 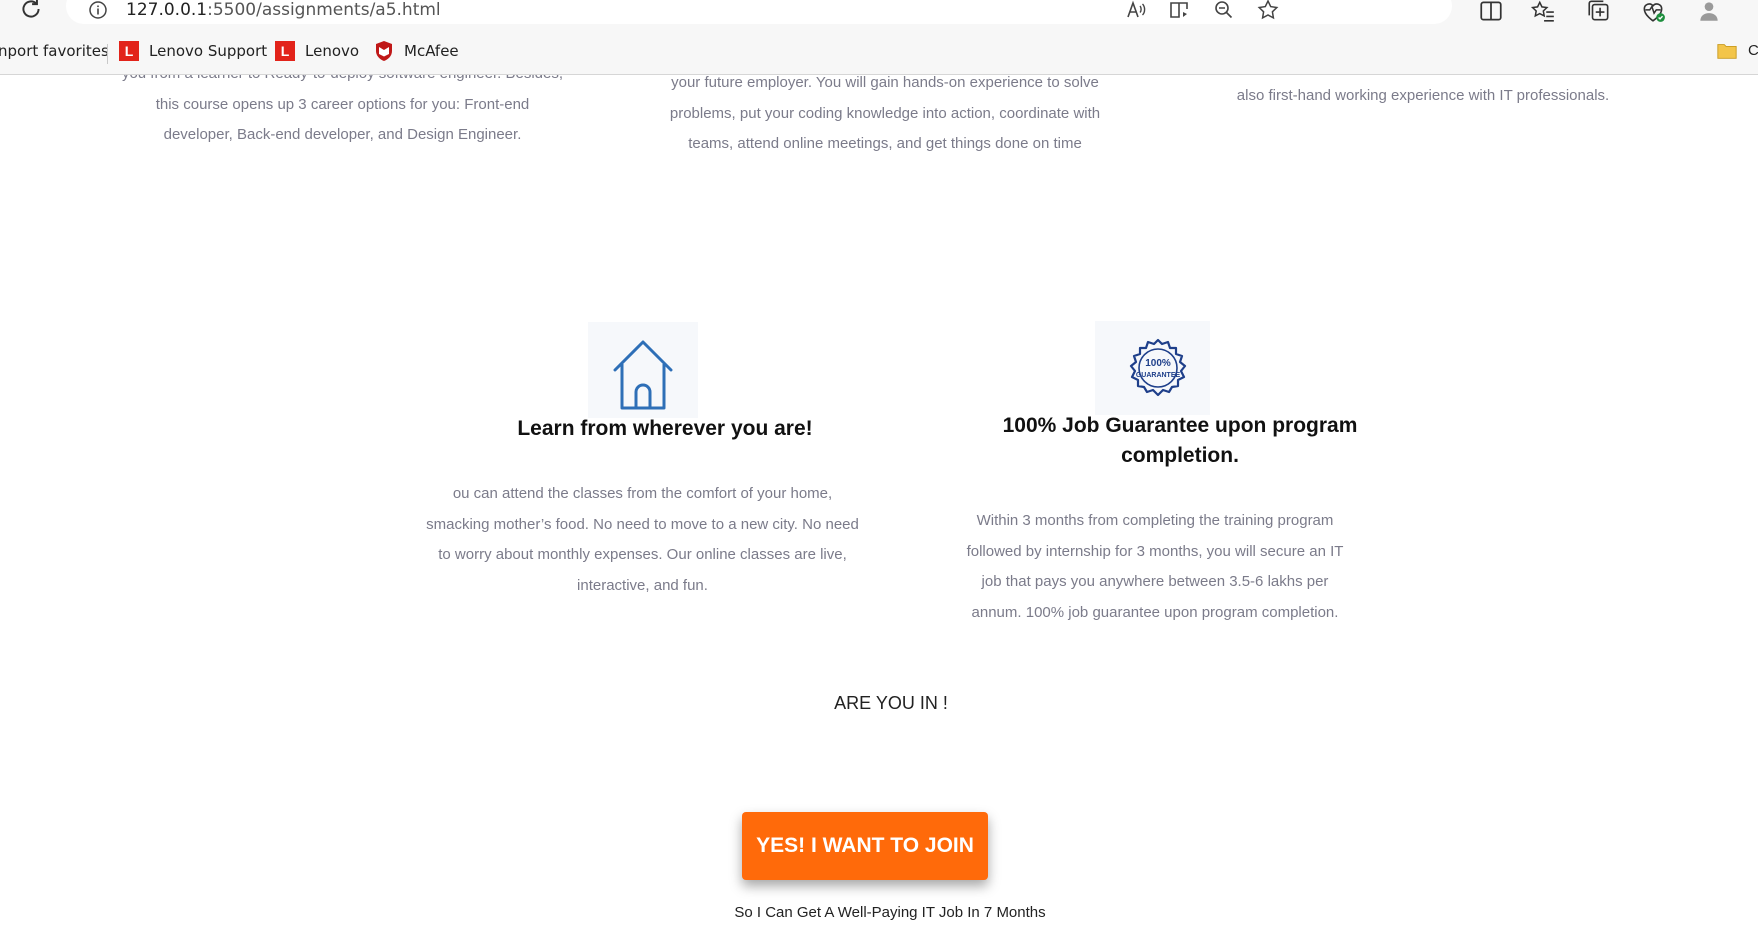 I want to click on favorite-lenovo-support: L Lenovo Support, so click(x=193, y=51).